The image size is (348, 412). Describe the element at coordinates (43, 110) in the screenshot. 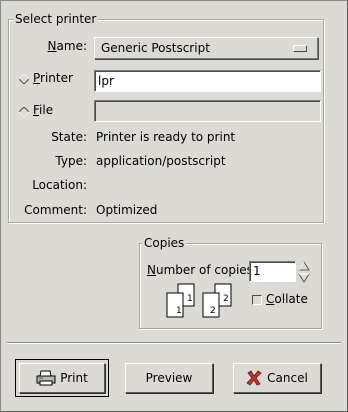

I see `file-radio-label: File` at that location.